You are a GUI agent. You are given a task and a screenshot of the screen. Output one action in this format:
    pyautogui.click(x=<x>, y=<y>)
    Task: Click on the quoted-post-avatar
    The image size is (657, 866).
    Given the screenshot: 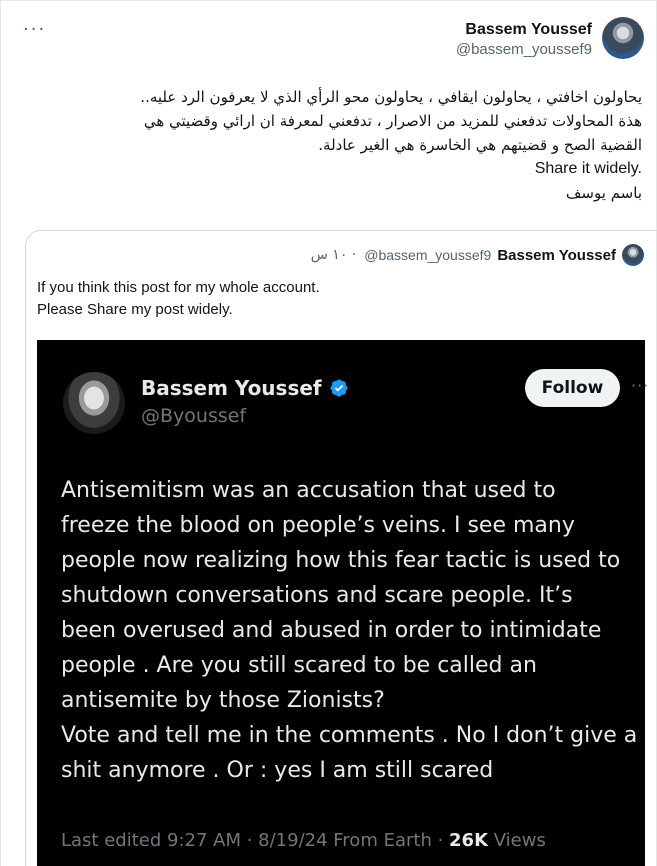 What is the action you would take?
    pyautogui.click(x=633, y=255)
    